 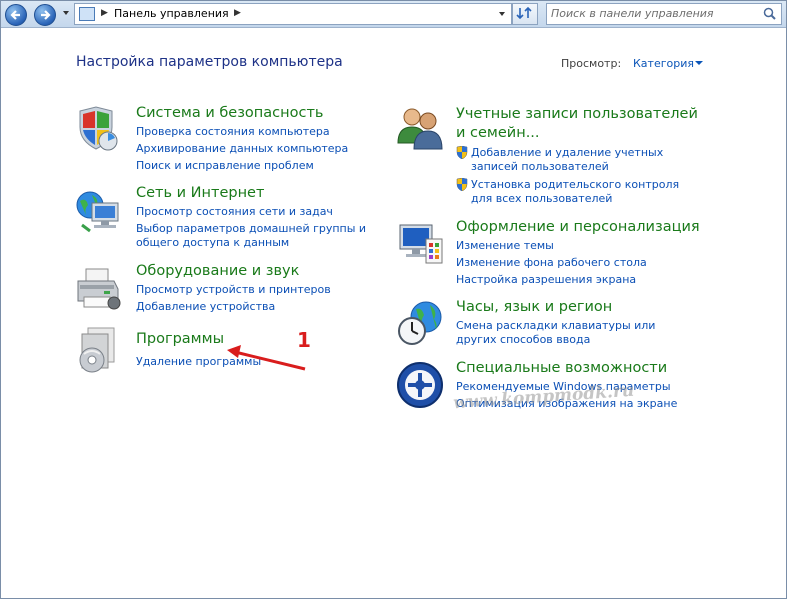 I want to click on back-arrow-icon, so click(x=15, y=15).